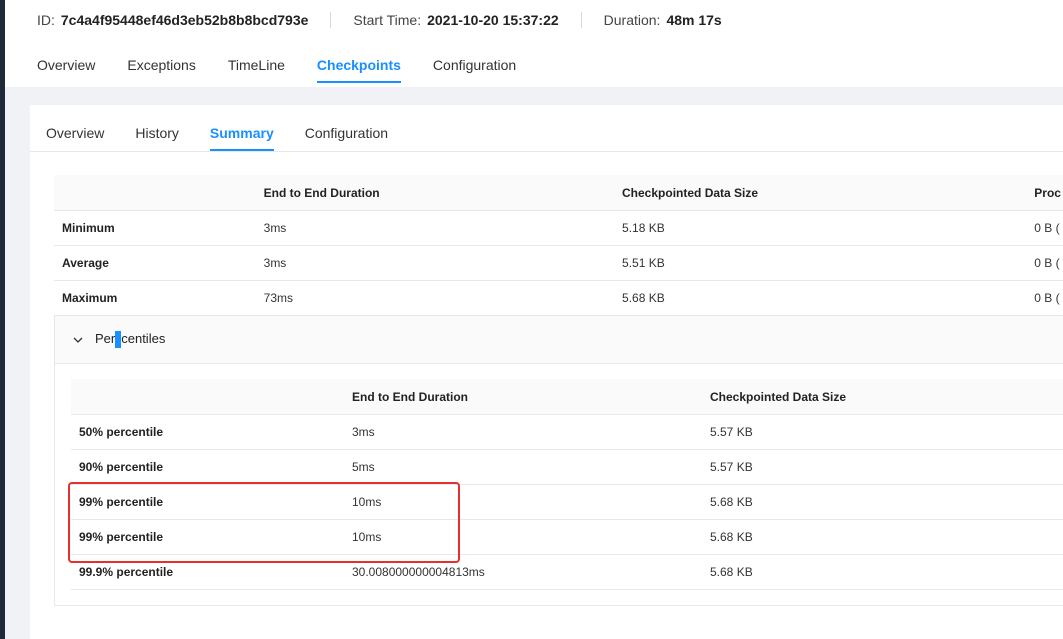 The width and height of the screenshot is (1063, 639). I want to click on table-row: Maximum 73ms 5.68 KB 0 B (, so click(558, 298).